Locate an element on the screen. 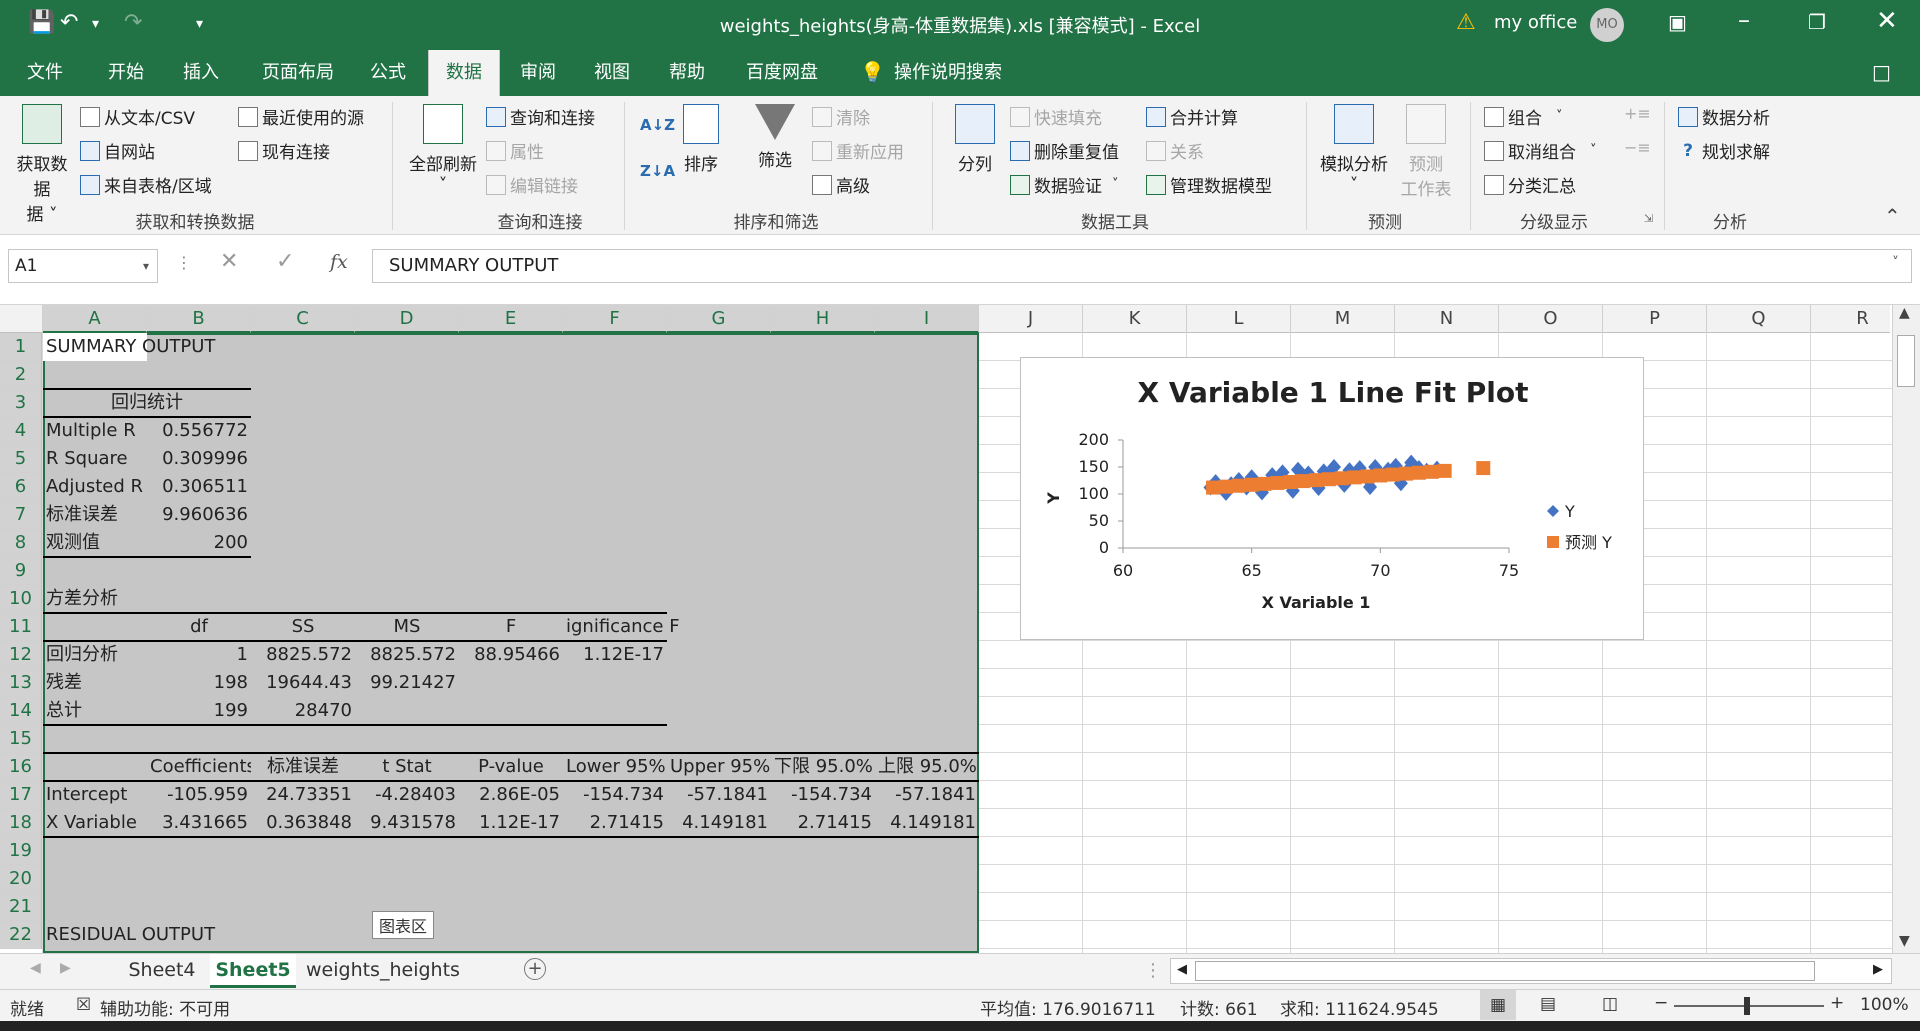  horizontal-scrollbar: ◀ ▶ is located at coordinates (1531, 971).